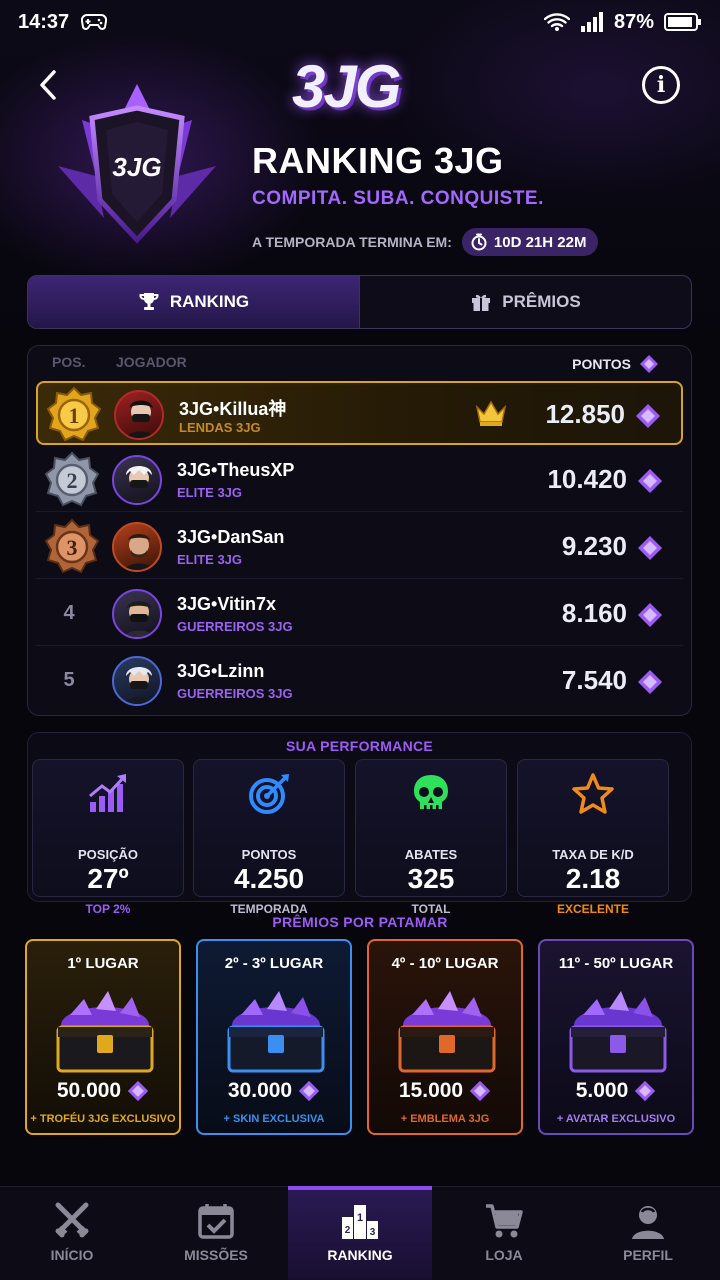 The height and width of the screenshot is (1280, 720). What do you see at coordinates (220, 427) in the screenshot?
I see `player-team: LENDAS 3JG` at bounding box center [220, 427].